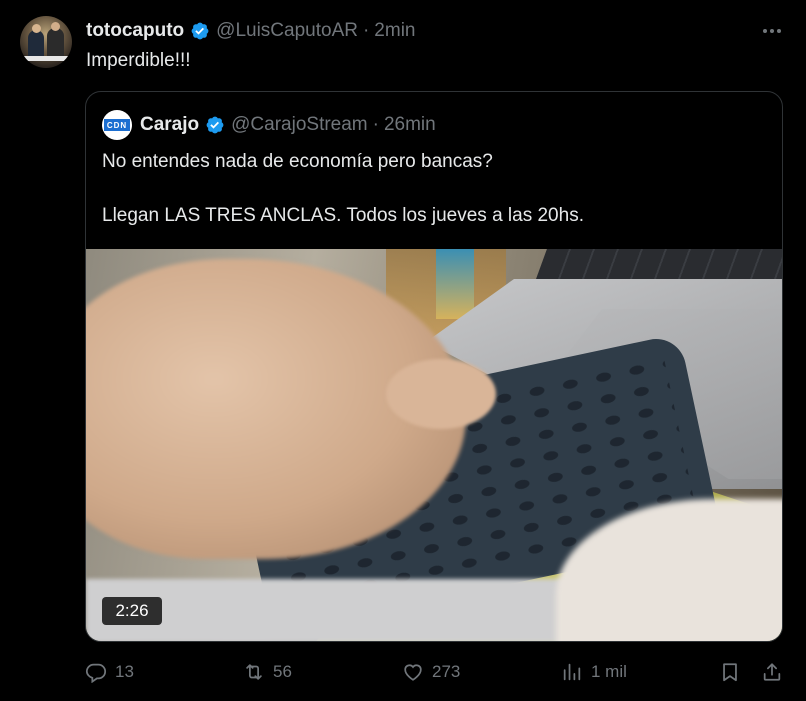  I want to click on reply-count: 13, so click(124, 671).